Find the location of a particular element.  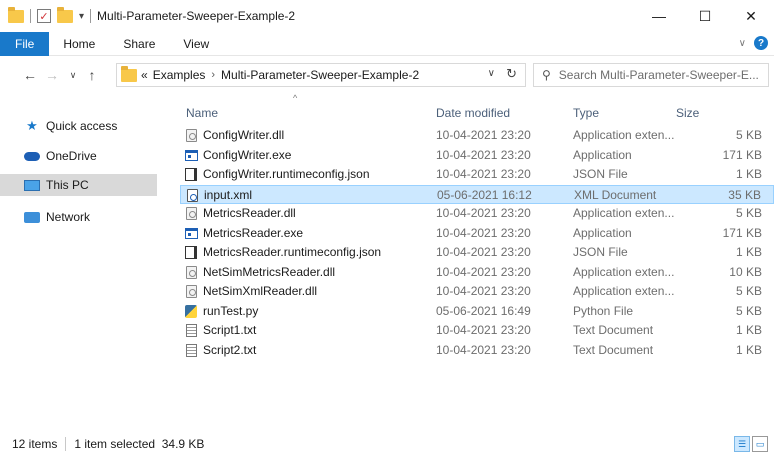

file-date: 05-06-2021 16:49 is located at coordinates (483, 310).